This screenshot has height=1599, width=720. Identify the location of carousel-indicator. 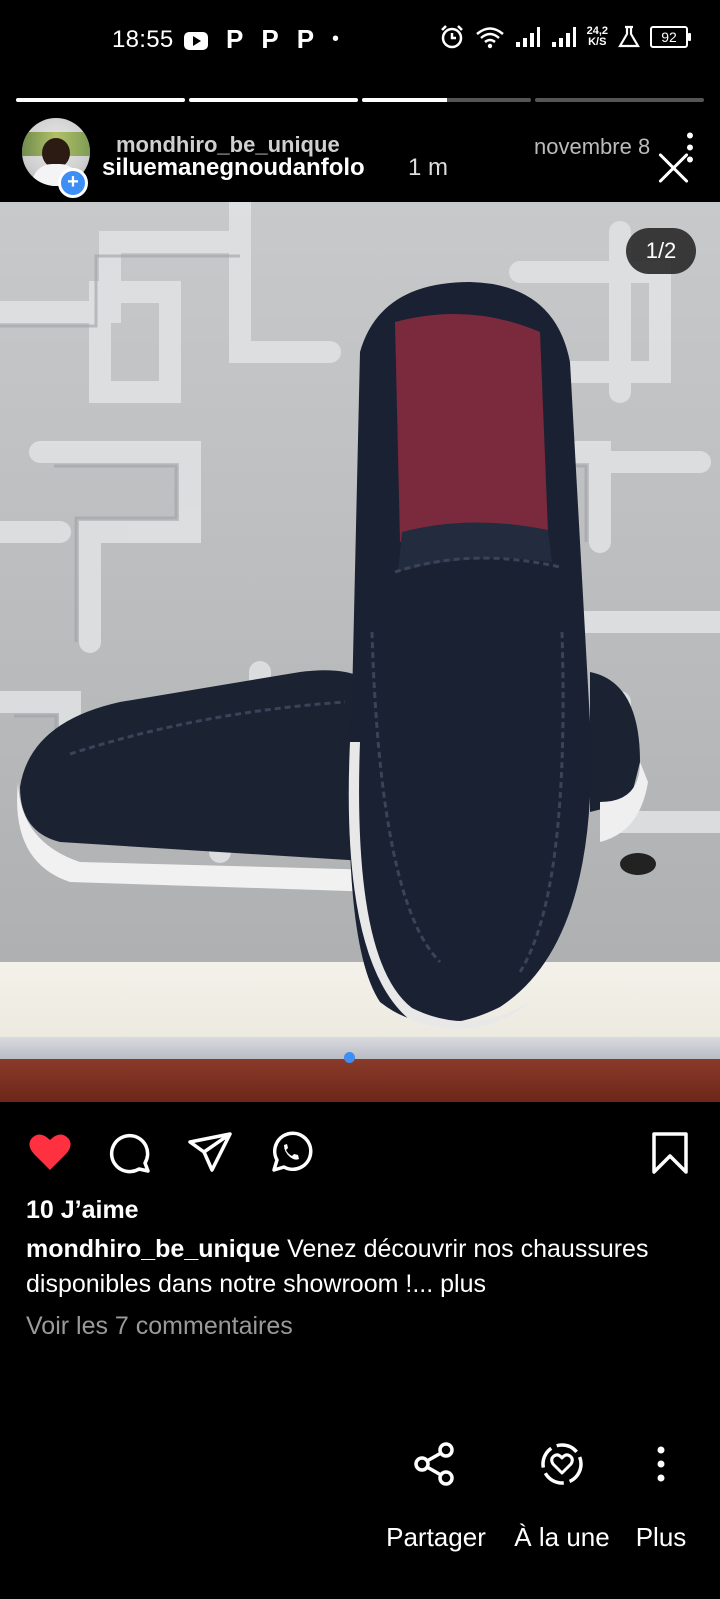
(349, 1057).